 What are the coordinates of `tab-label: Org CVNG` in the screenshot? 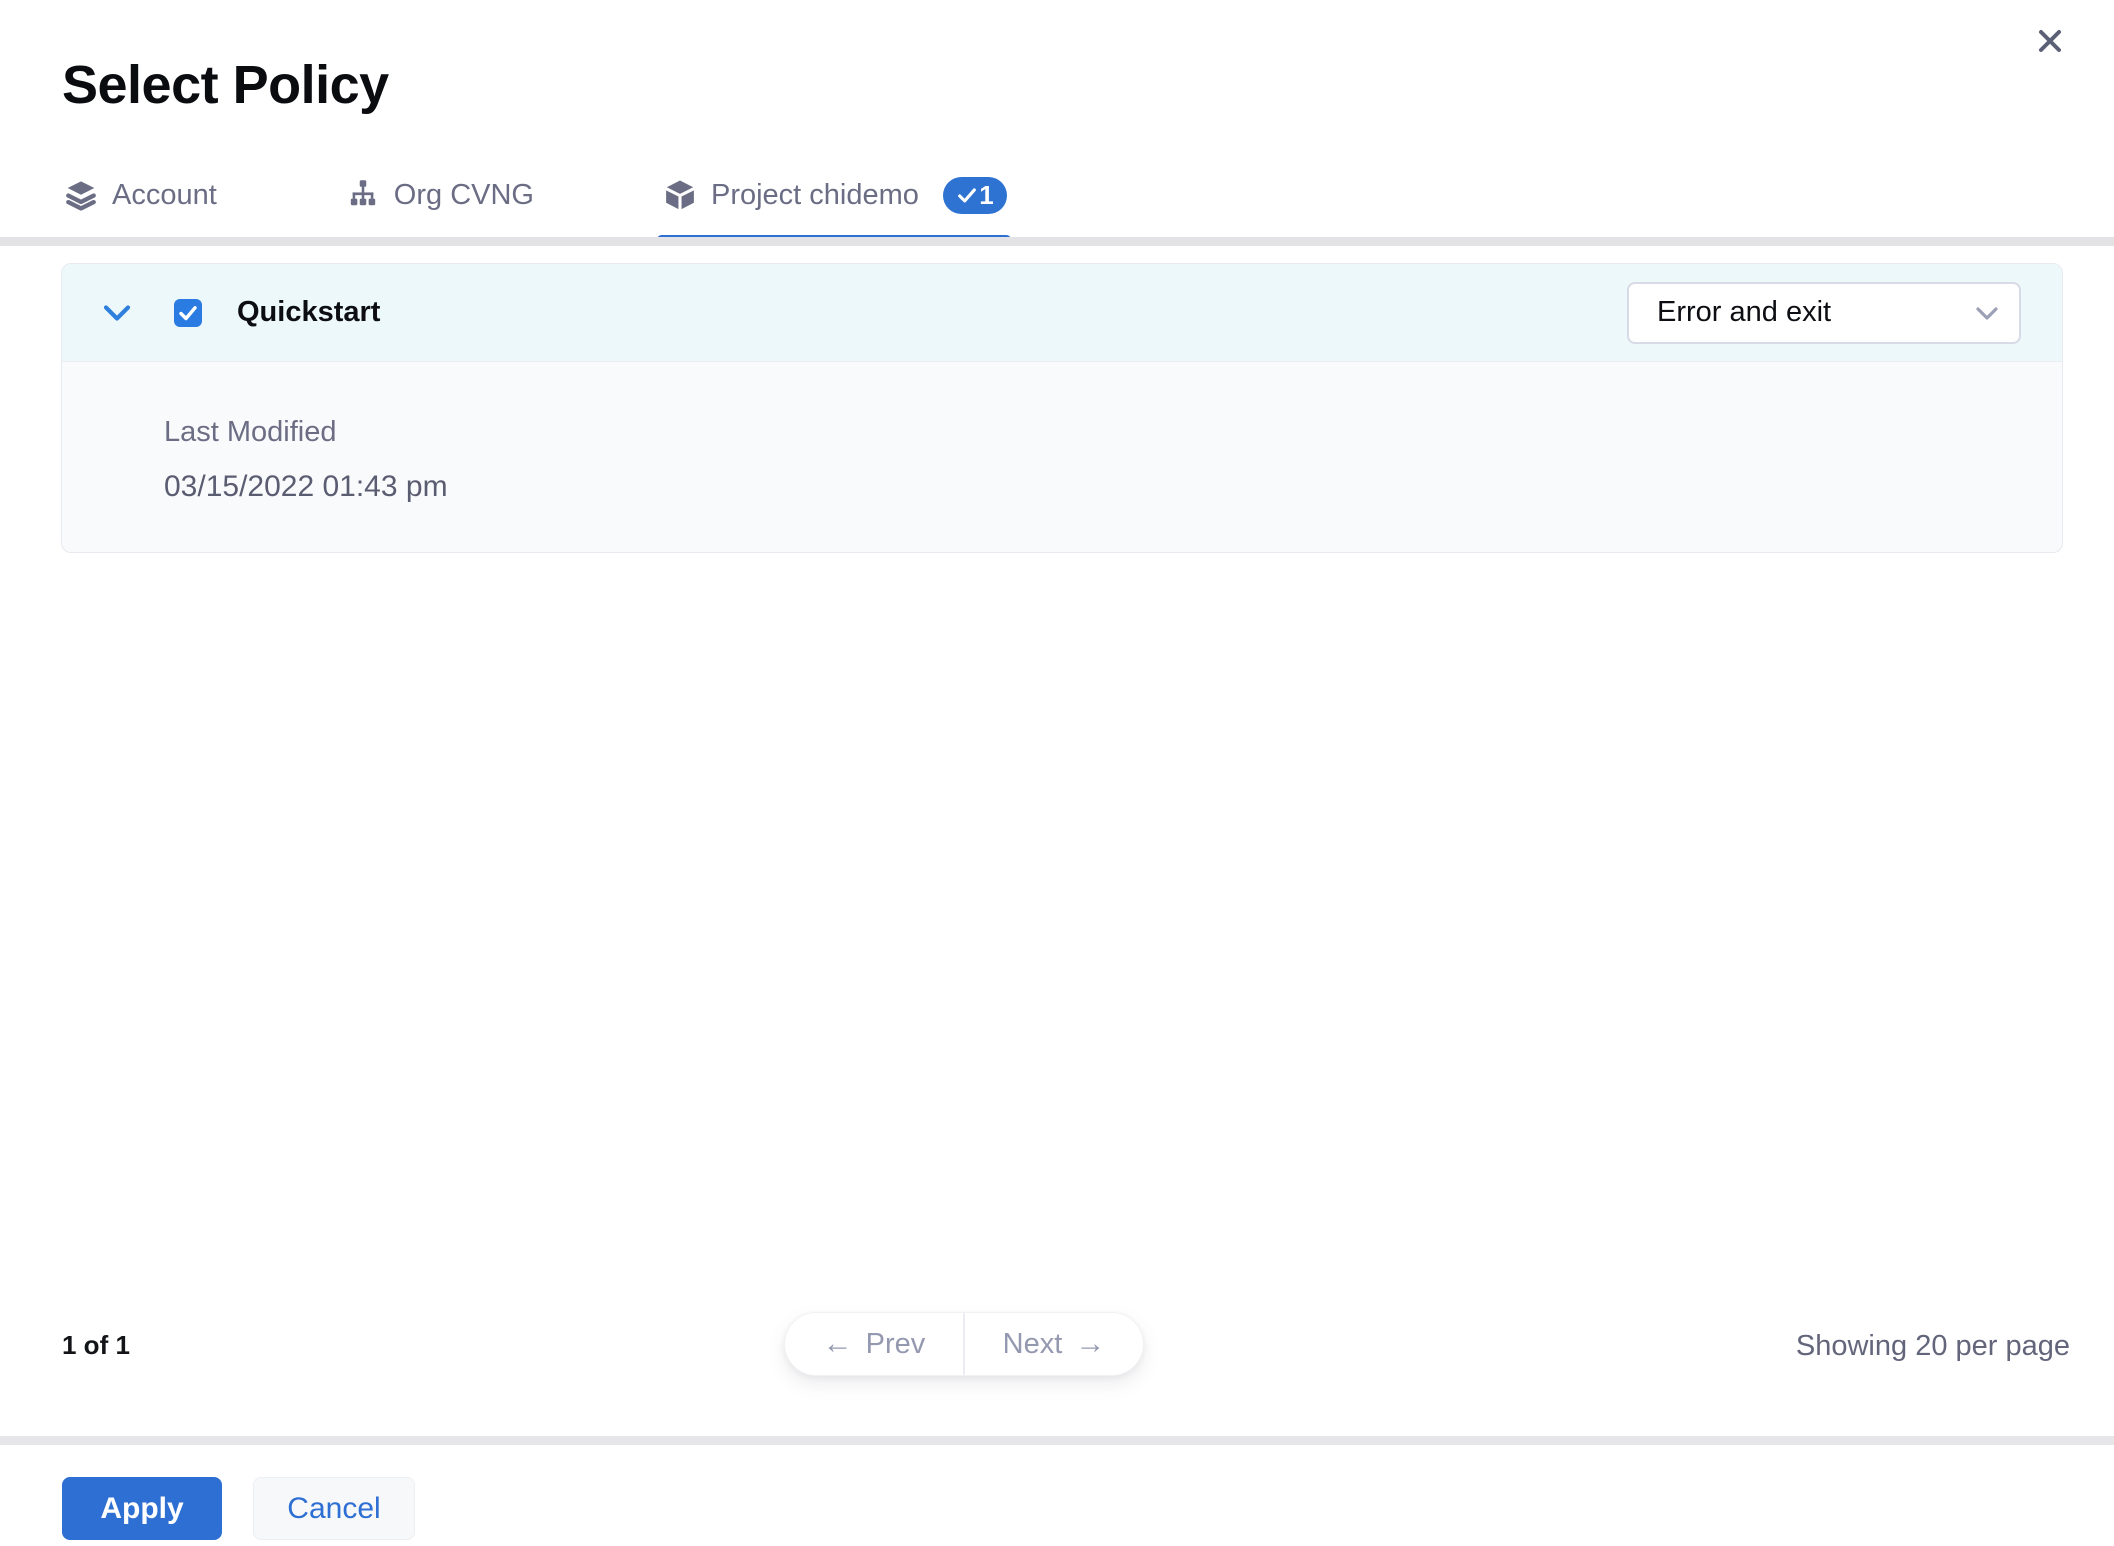 It's located at (463, 194).